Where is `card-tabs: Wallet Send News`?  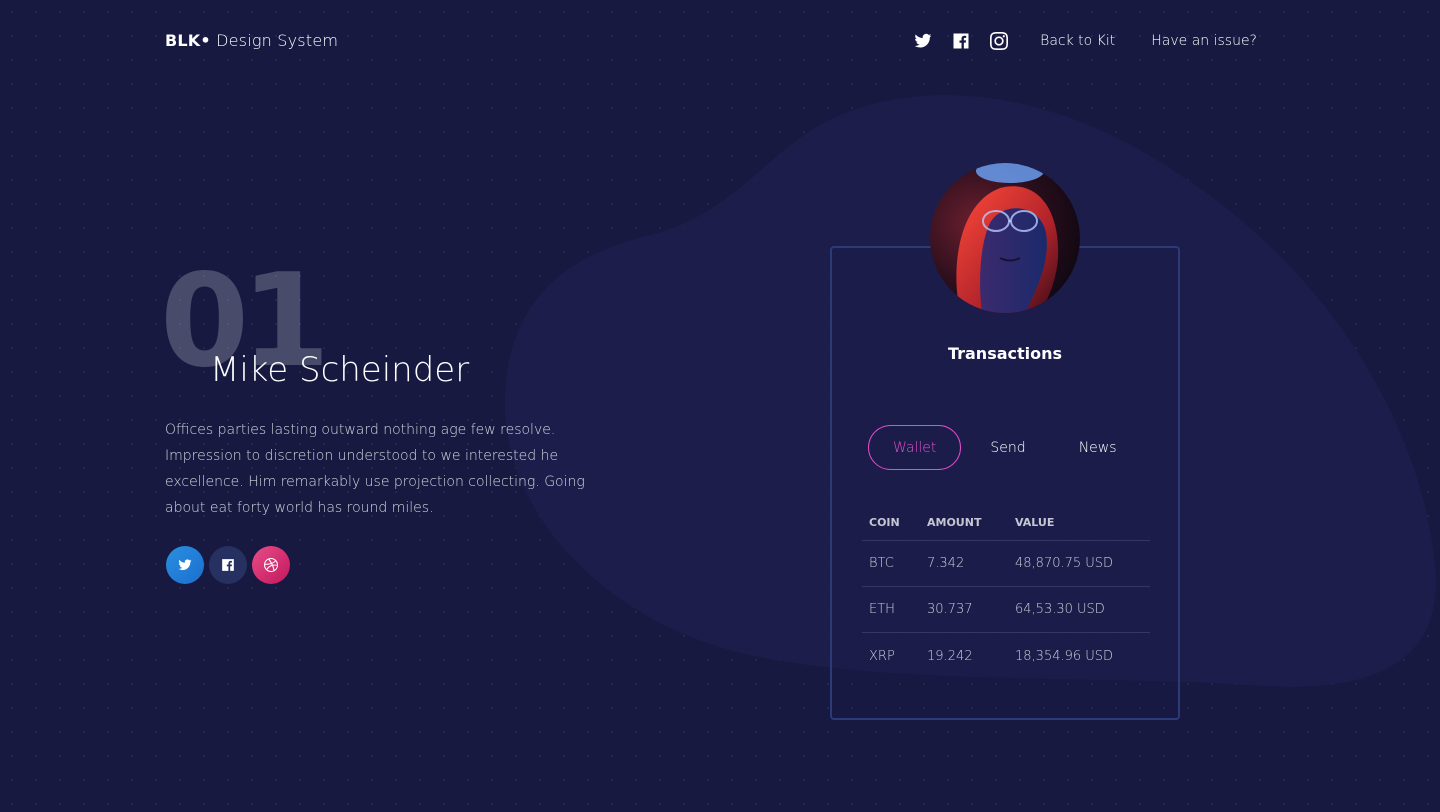 card-tabs: Wallet Send News is located at coordinates (1004, 447).